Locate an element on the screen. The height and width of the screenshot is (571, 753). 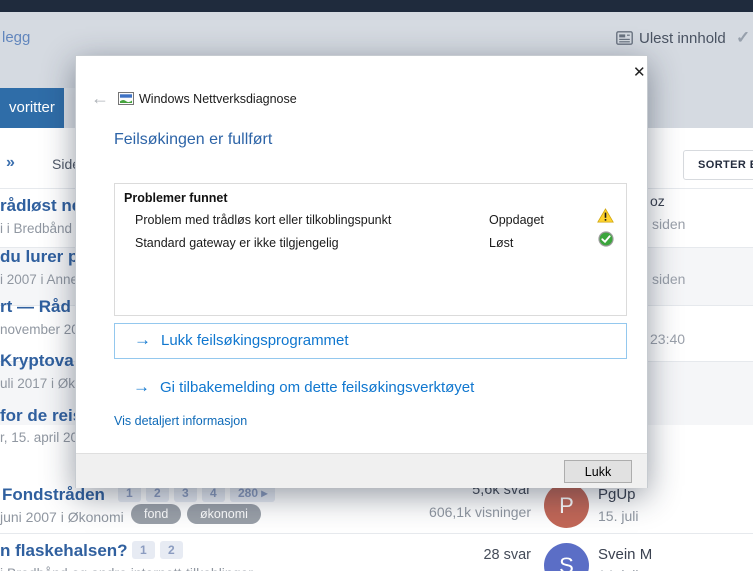
last-poster-name: PgUp is located at coordinates (617, 494).